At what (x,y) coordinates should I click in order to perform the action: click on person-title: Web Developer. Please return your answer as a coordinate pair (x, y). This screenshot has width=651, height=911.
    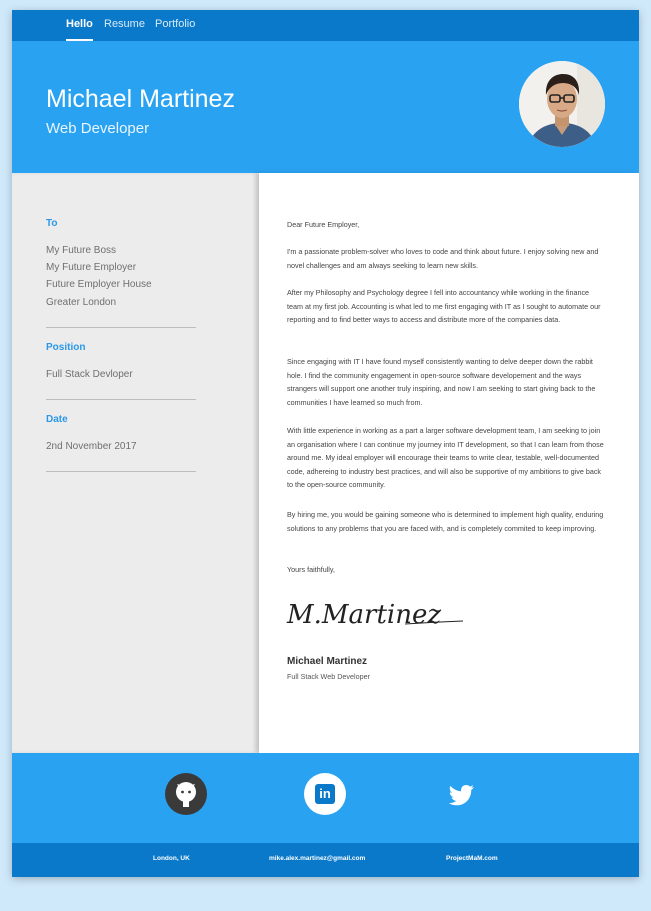
    Looking at the image, I should click on (98, 128).